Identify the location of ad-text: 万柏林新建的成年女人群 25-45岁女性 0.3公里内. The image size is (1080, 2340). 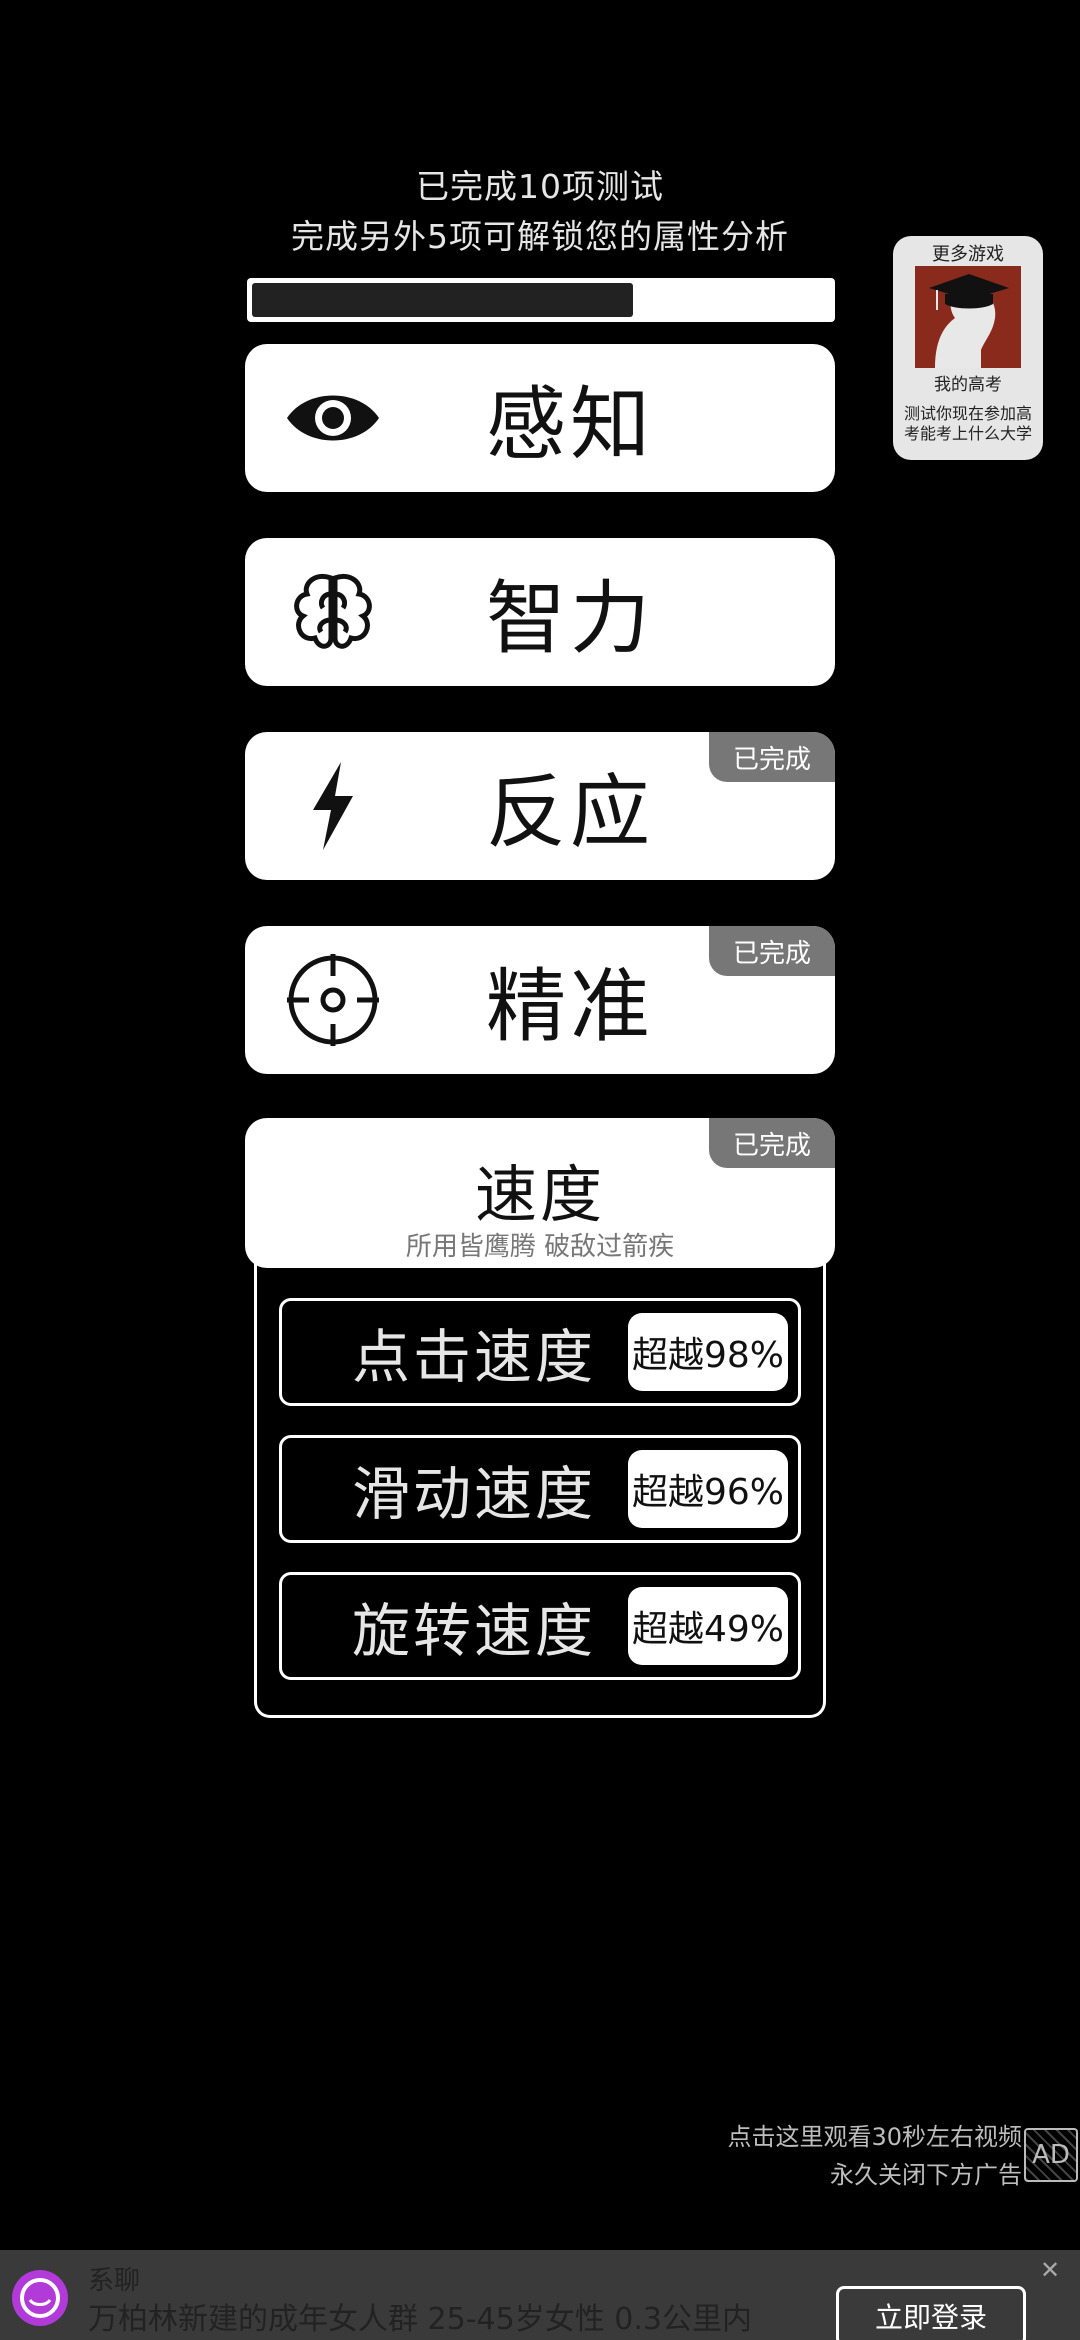
(420, 2319).